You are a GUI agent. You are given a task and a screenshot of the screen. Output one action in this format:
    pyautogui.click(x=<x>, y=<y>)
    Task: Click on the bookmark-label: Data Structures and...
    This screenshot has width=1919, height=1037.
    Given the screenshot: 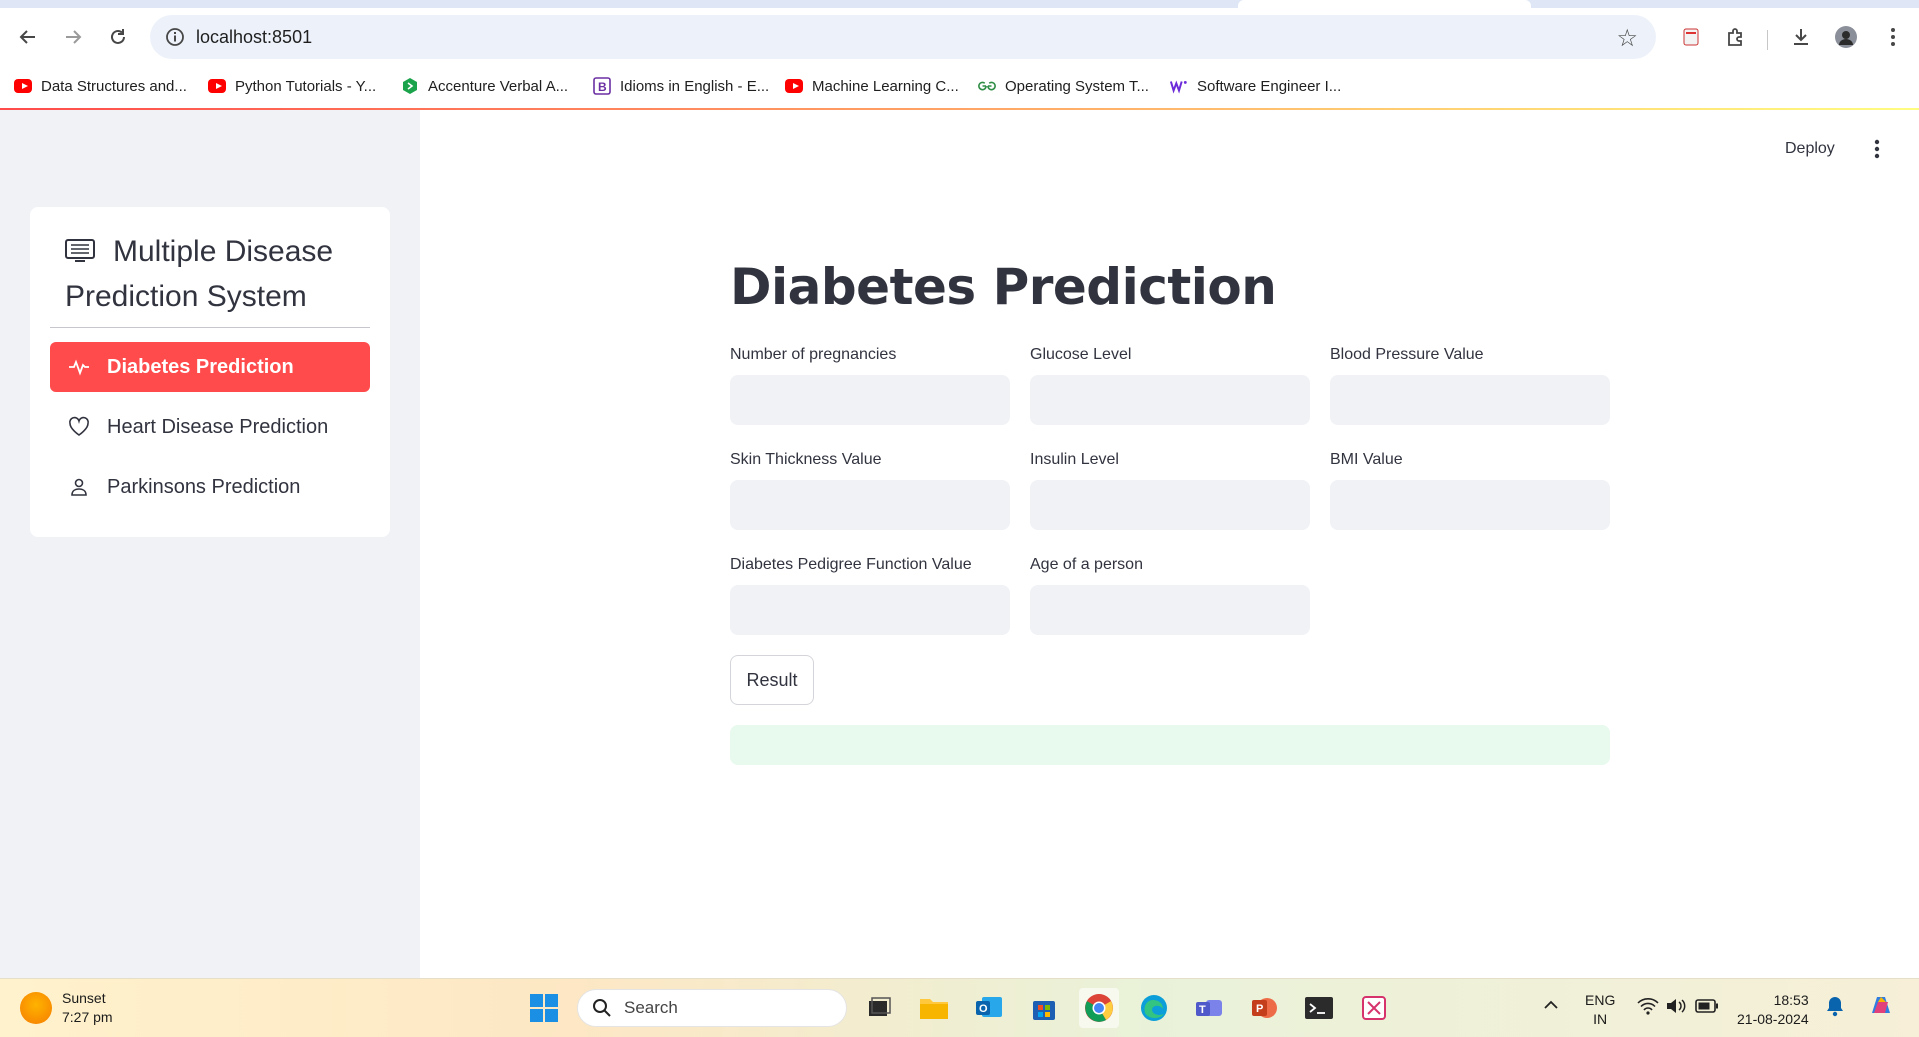 What is the action you would take?
    pyautogui.click(x=114, y=86)
    